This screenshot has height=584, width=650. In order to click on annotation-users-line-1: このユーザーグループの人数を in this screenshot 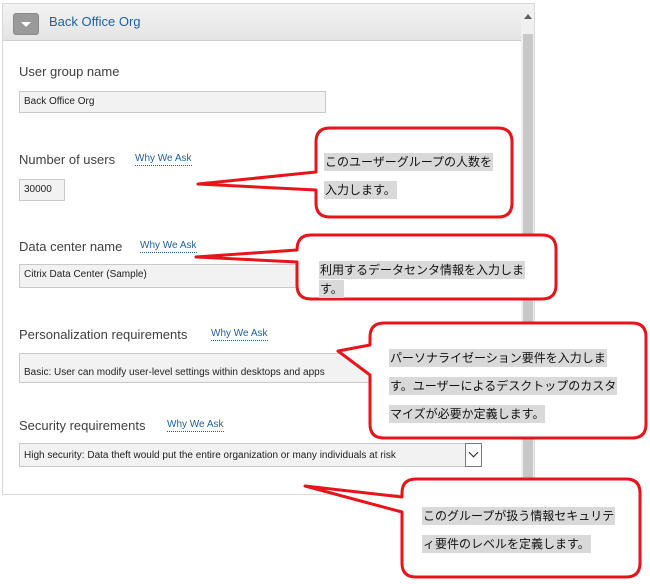, I will do `click(409, 162)`.